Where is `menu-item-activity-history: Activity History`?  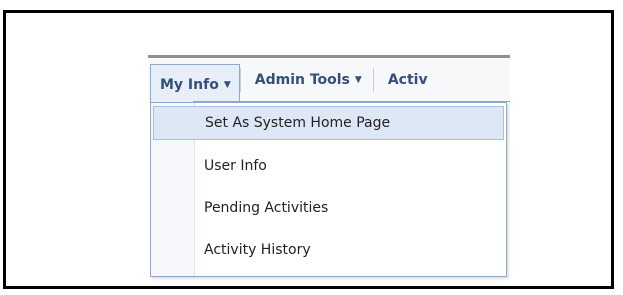 menu-item-activity-history: Activity History is located at coordinates (328, 250).